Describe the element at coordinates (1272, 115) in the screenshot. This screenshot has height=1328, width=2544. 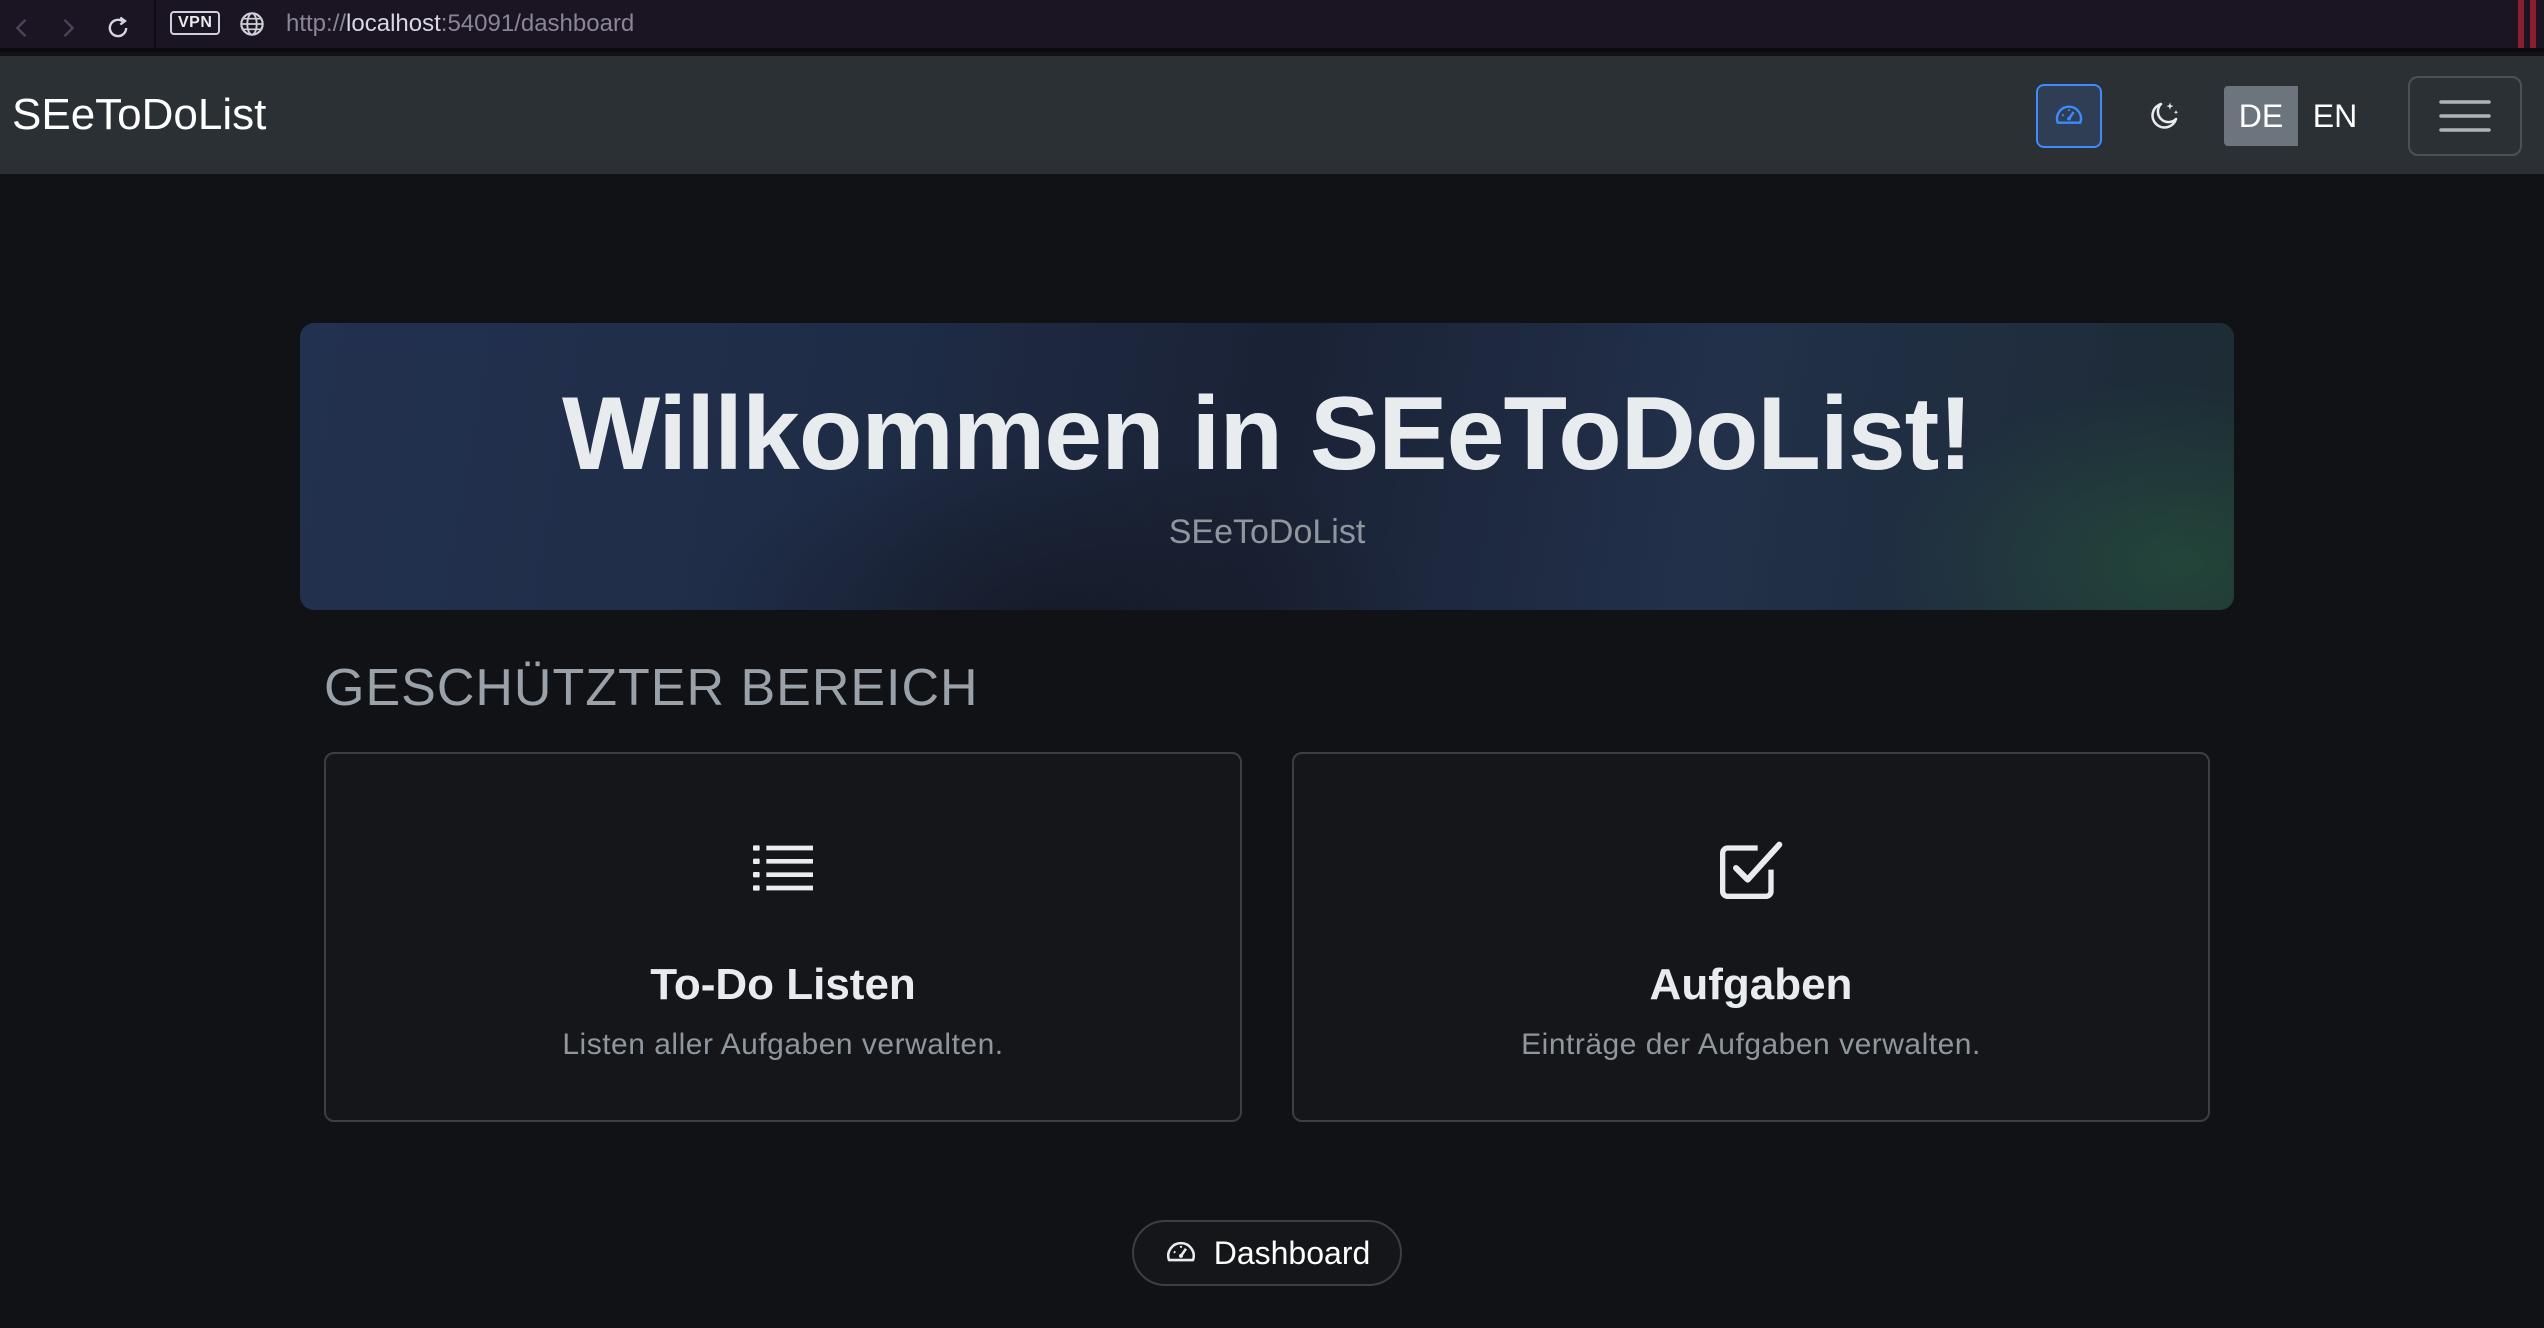
I see `app-navbar: SEeToDoList DE EN` at that location.